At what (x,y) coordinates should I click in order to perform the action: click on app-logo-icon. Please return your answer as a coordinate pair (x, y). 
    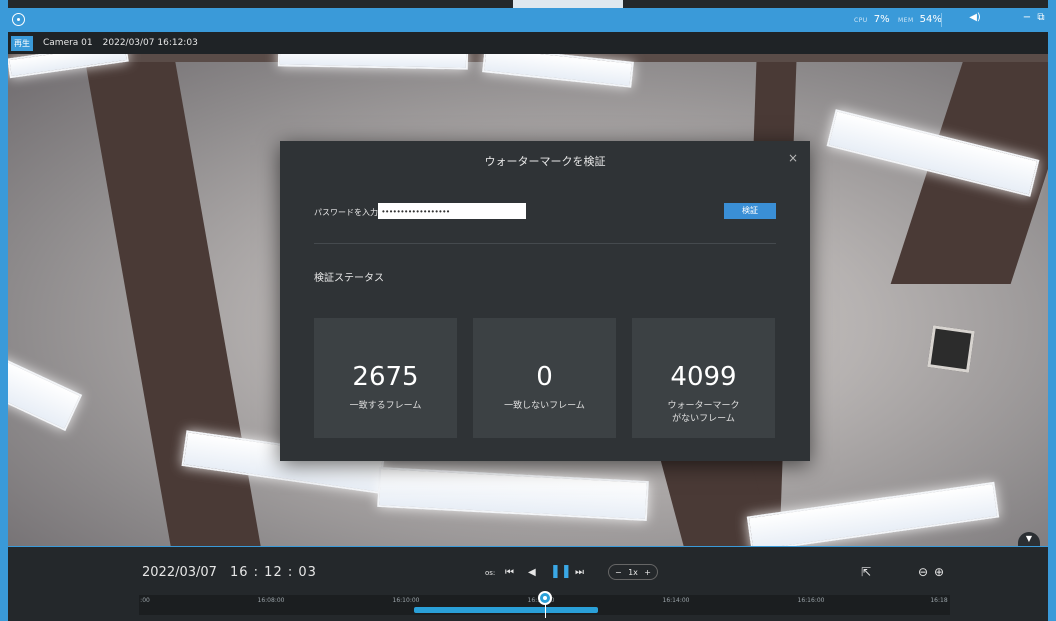
    Looking at the image, I should click on (18, 19).